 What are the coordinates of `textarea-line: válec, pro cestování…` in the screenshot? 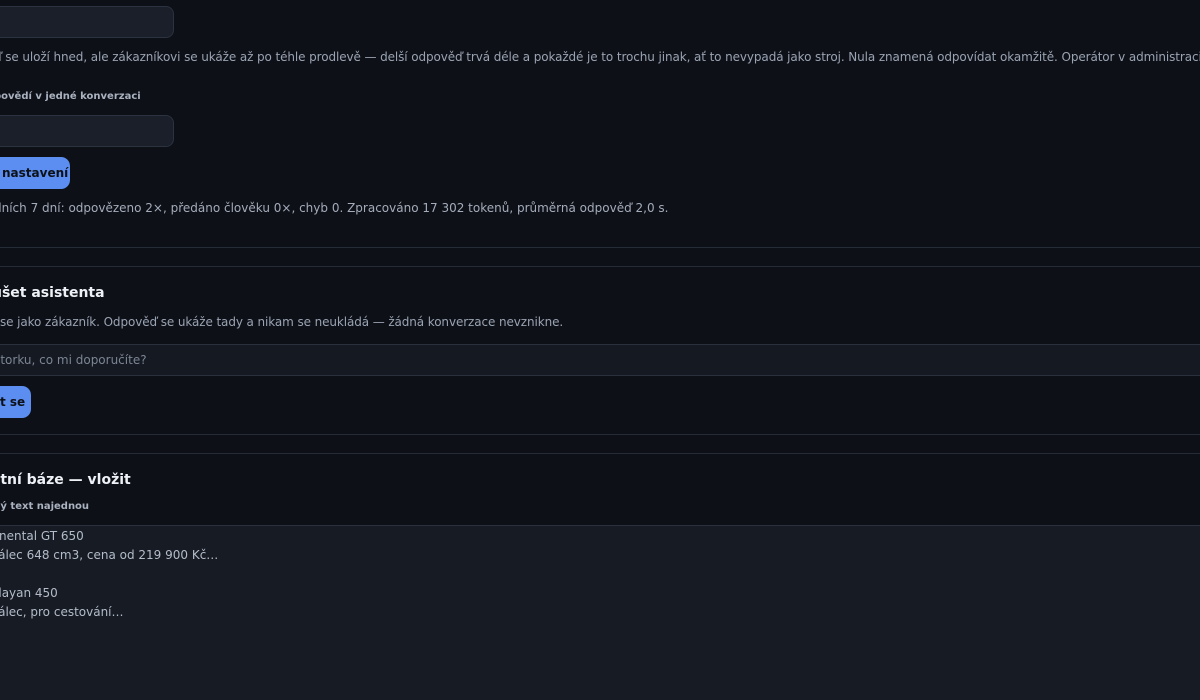 It's located at (62, 612).